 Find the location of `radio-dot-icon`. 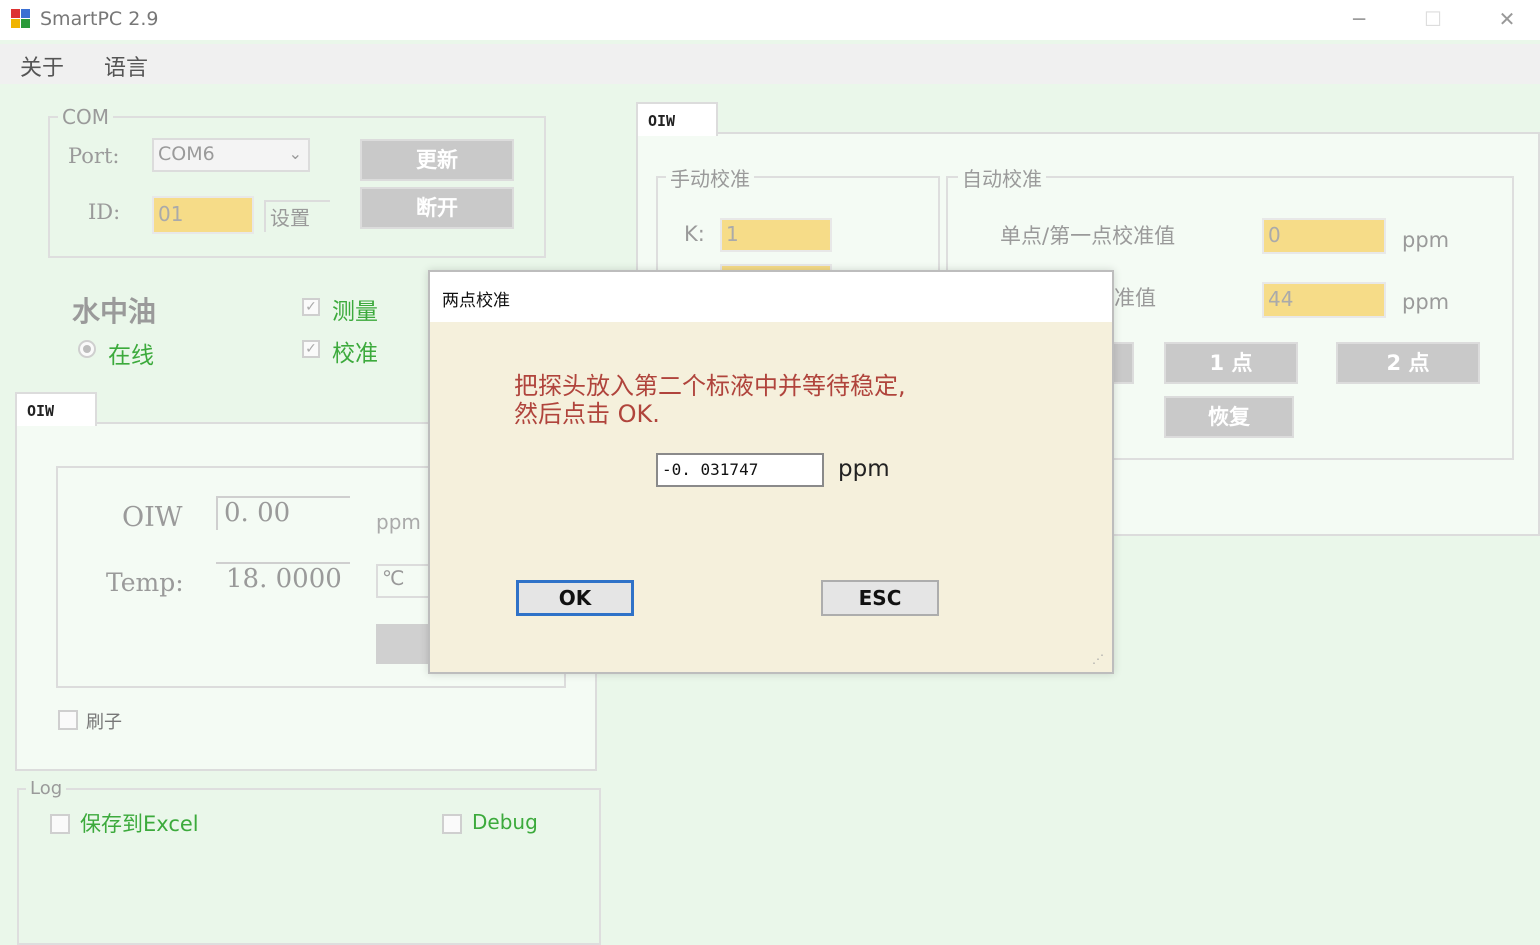

radio-dot-icon is located at coordinates (87, 349).